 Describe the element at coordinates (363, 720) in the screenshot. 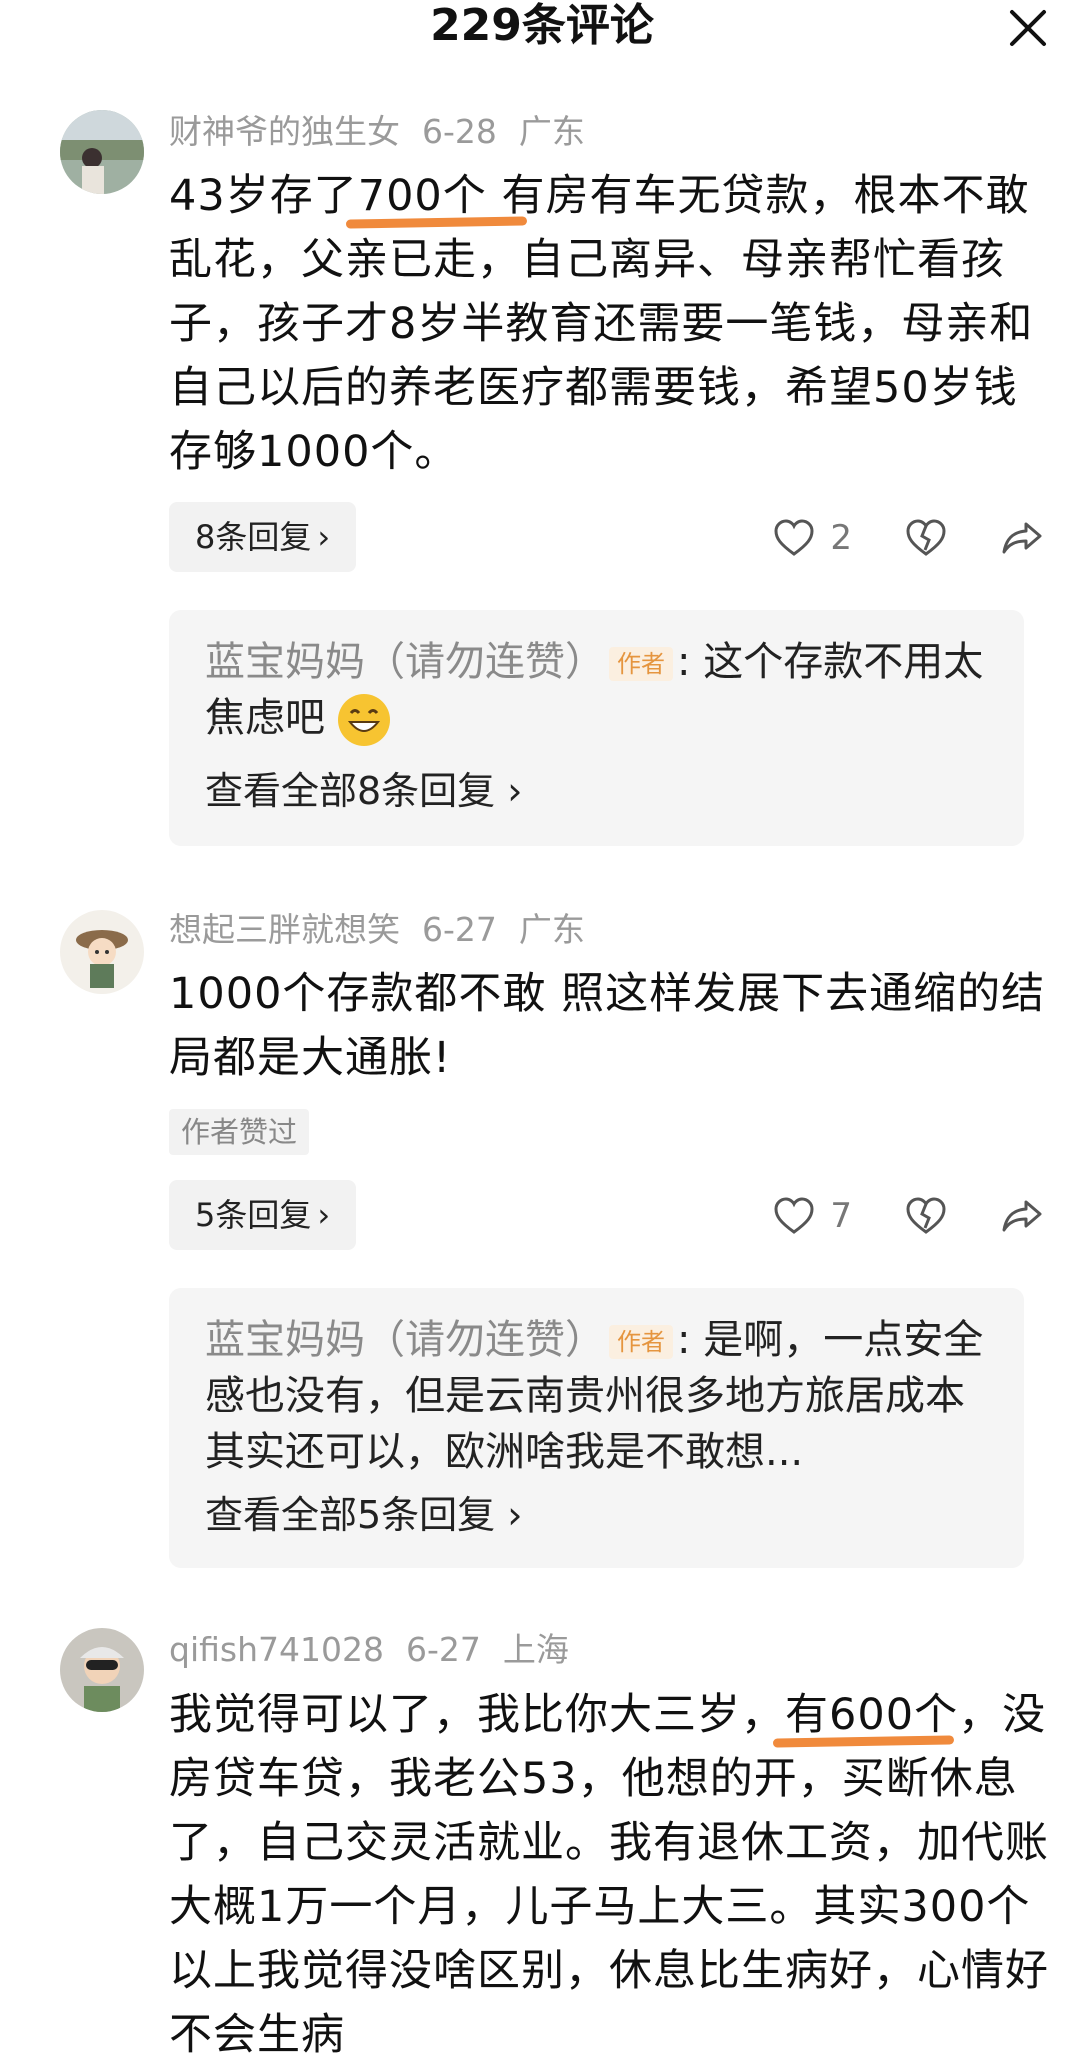

I see `grin-emoji-icon` at that location.